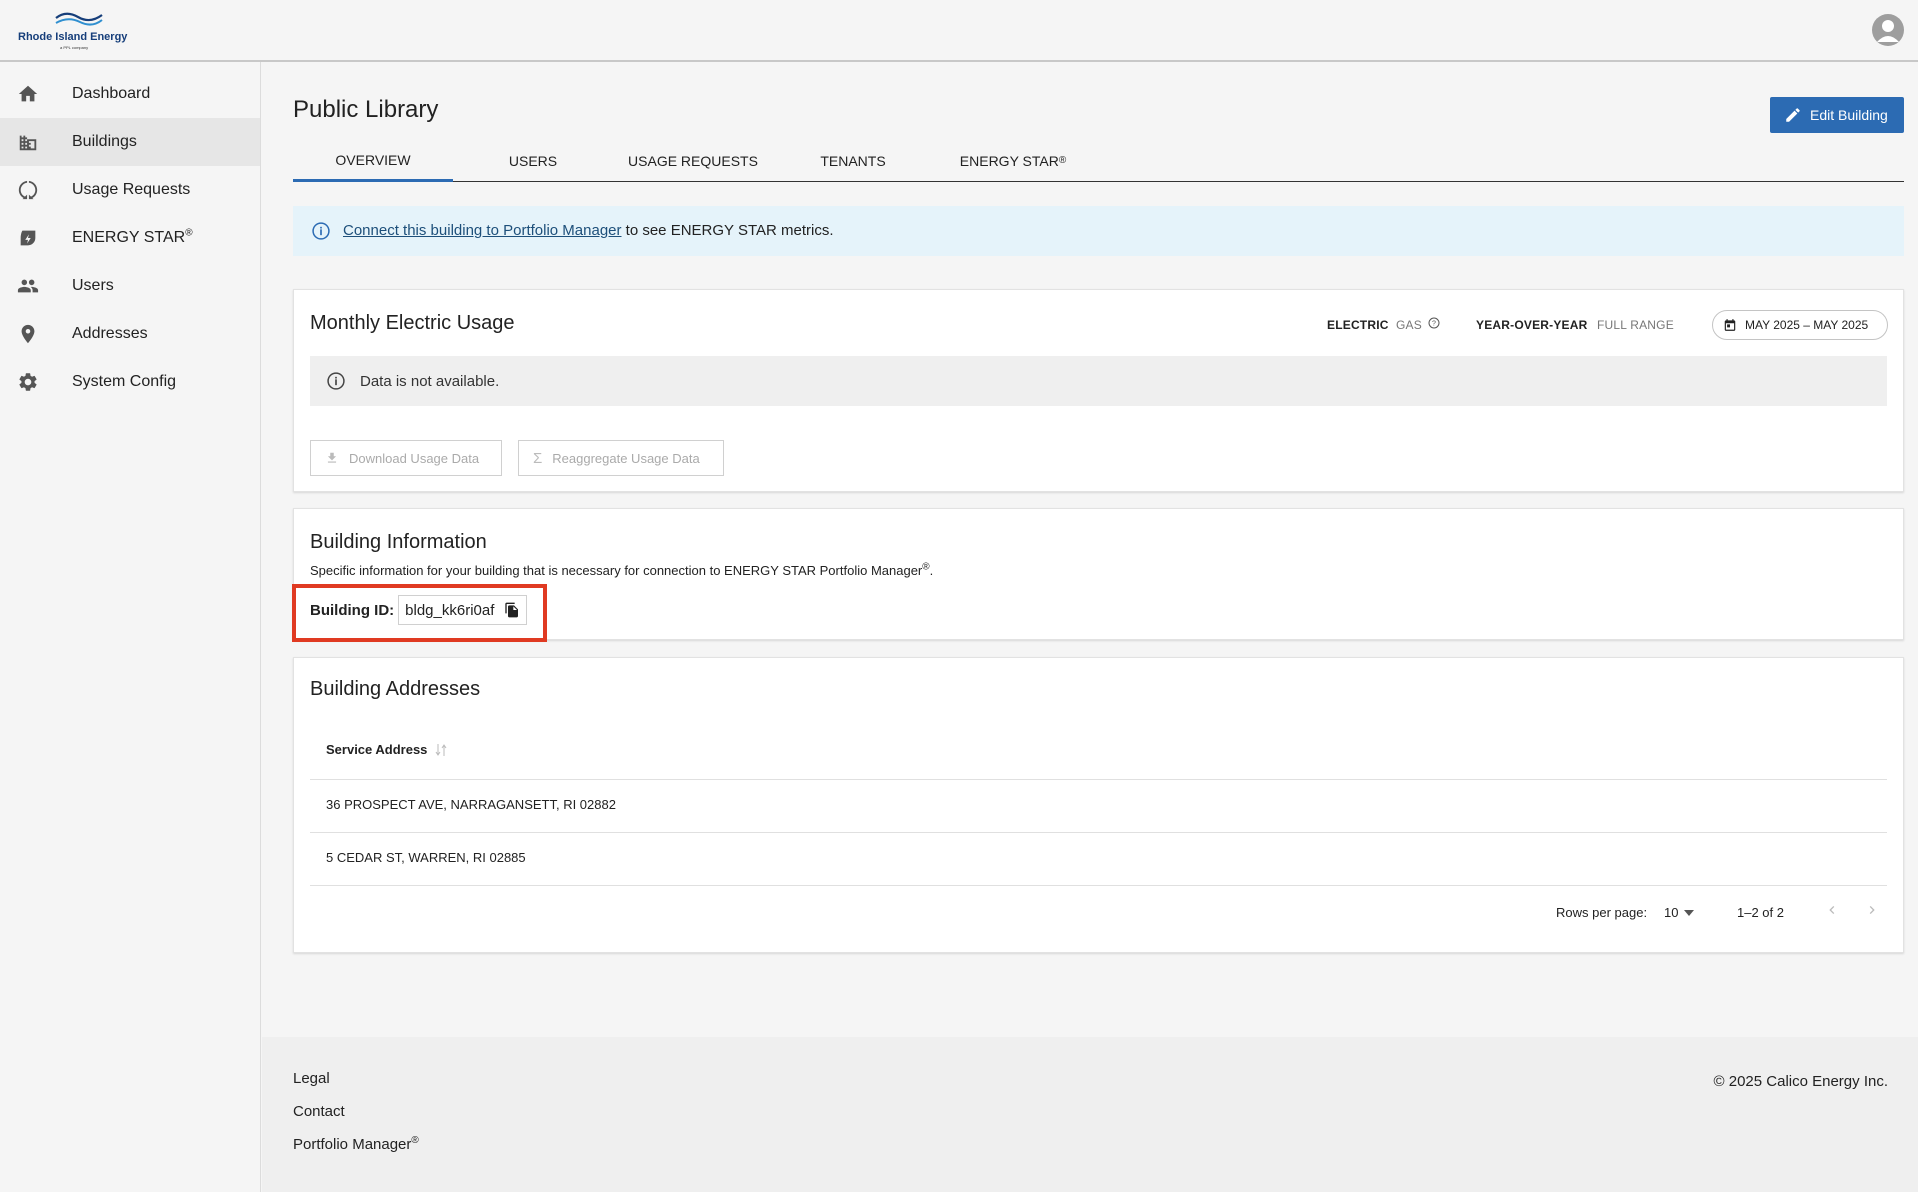 The height and width of the screenshot is (1192, 1918). I want to click on sidebar-item-usage-requests: Usage Requests, so click(130, 190).